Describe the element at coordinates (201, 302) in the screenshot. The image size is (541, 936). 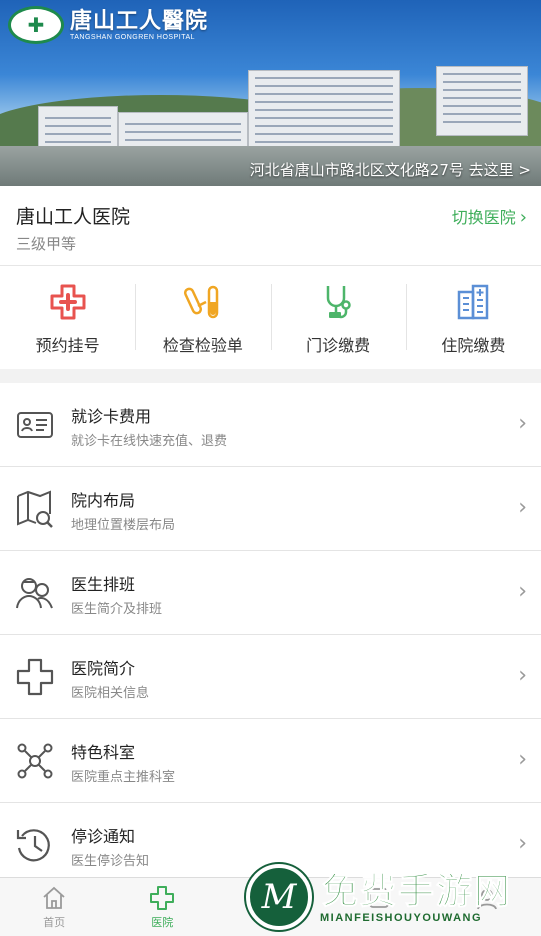
I see `test-tube-icon` at that location.